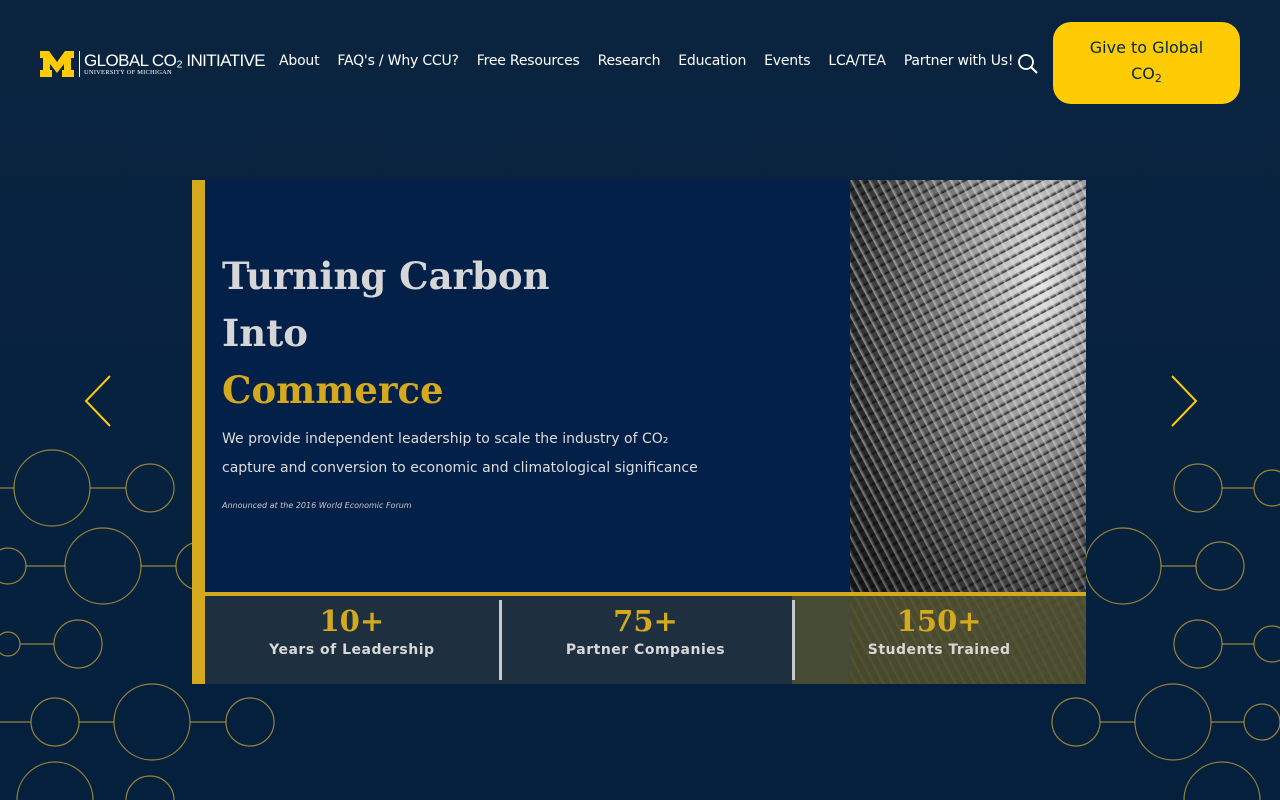 The width and height of the screenshot is (1280, 800). I want to click on chevron-left-icon, so click(97, 401).